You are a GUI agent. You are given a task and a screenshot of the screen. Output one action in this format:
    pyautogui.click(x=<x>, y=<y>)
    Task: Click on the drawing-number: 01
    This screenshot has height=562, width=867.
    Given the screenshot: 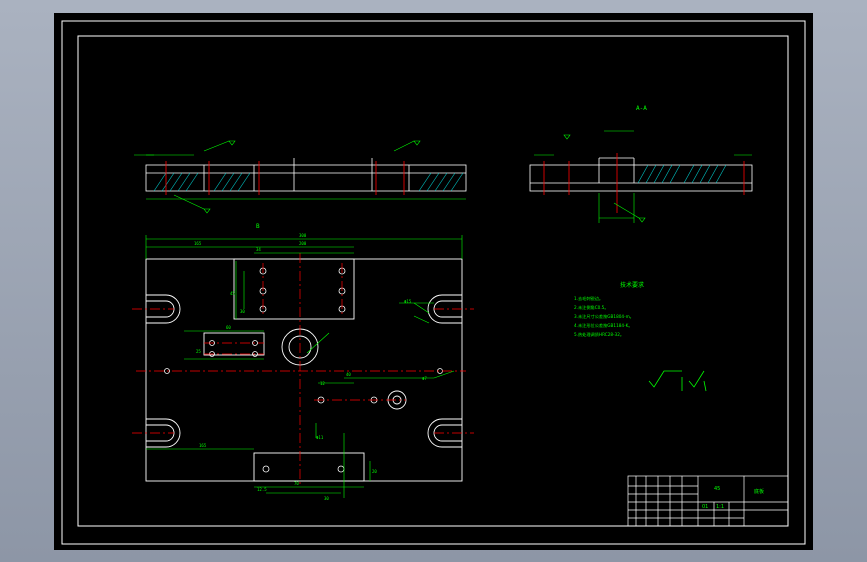 What is the action you would take?
    pyautogui.click(x=705, y=507)
    